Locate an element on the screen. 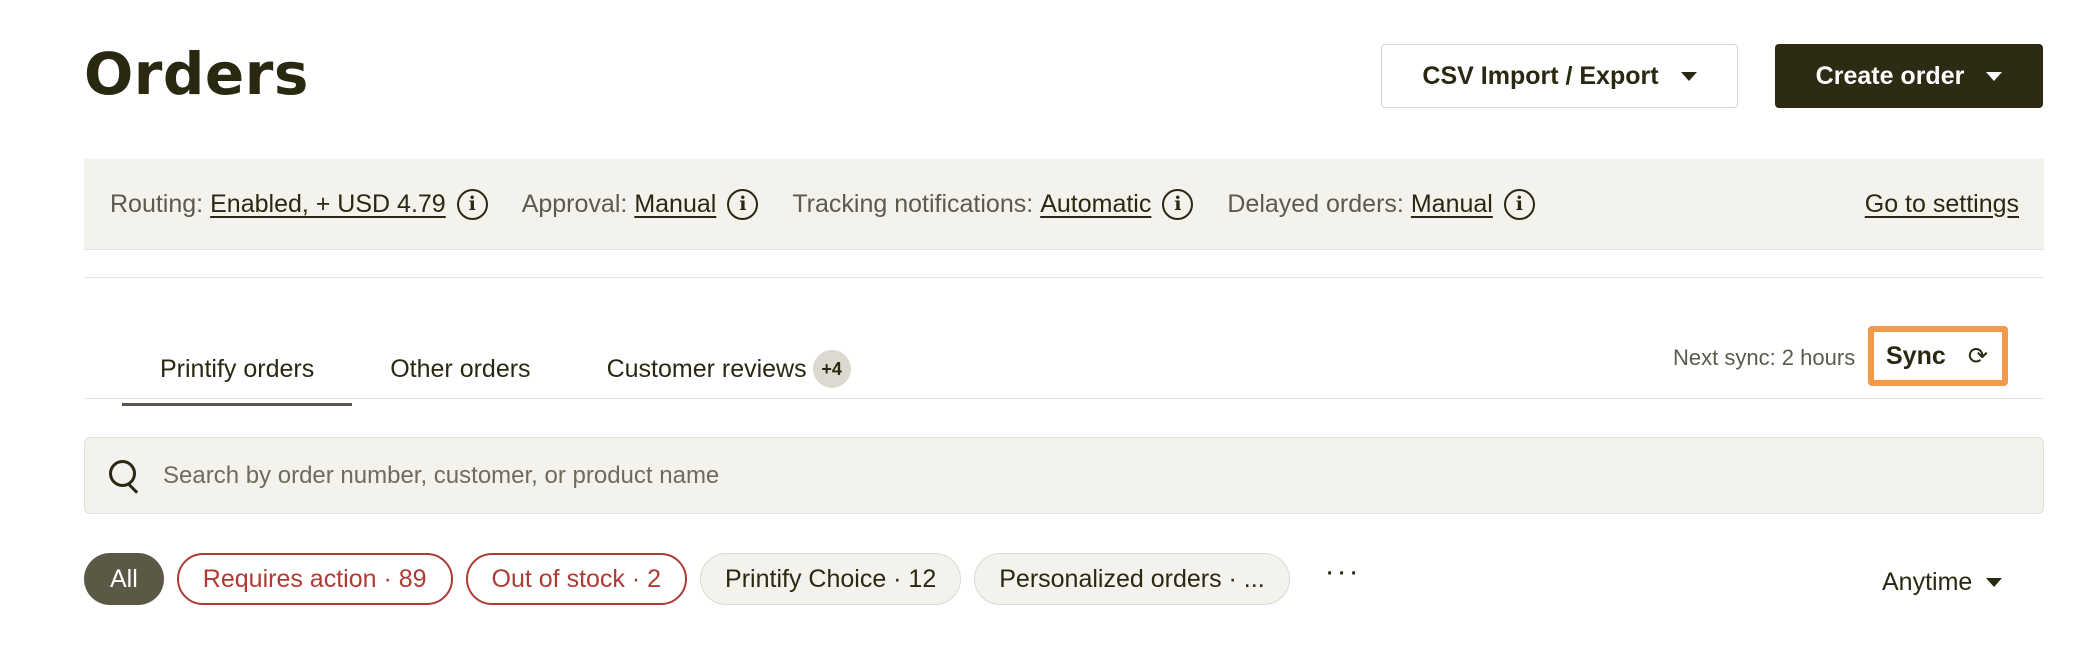  setting-tracking-notifications: Tracking notifications: Automatic i is located at coordinates (993, 204).